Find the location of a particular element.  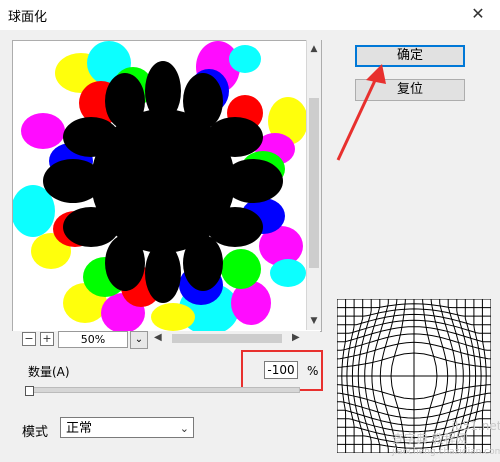

watermark: jb51.net 查字典 教程网 jiaocheng.chazidian.com is located at coordinates (446, 439).